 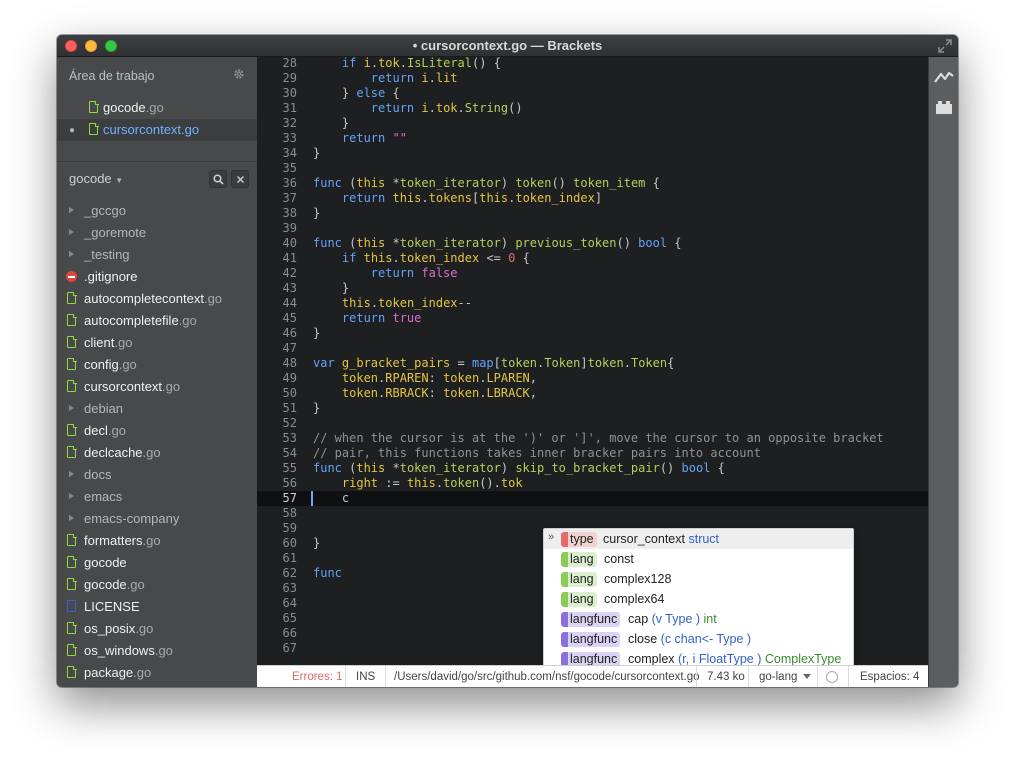 What do you see at coordinates (115, 232) in the screenshot?
I see `file-base-name: _goremote` at bounding box center [115, 232].